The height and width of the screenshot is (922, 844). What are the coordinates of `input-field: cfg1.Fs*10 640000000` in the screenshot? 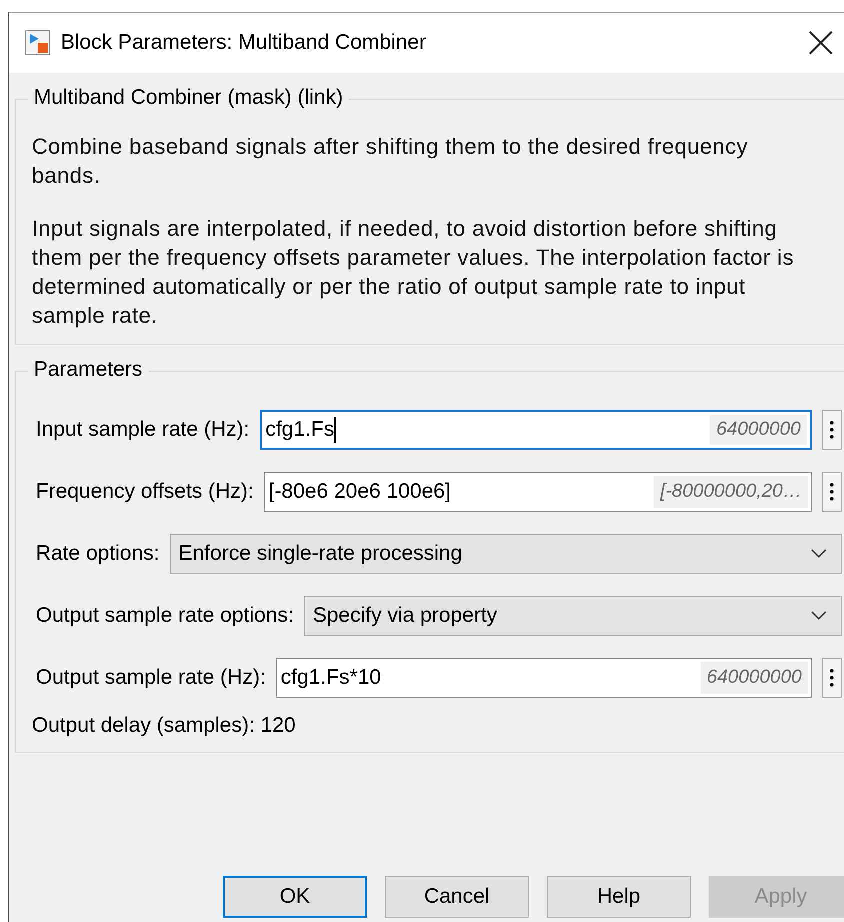 It's located at (544, 678).